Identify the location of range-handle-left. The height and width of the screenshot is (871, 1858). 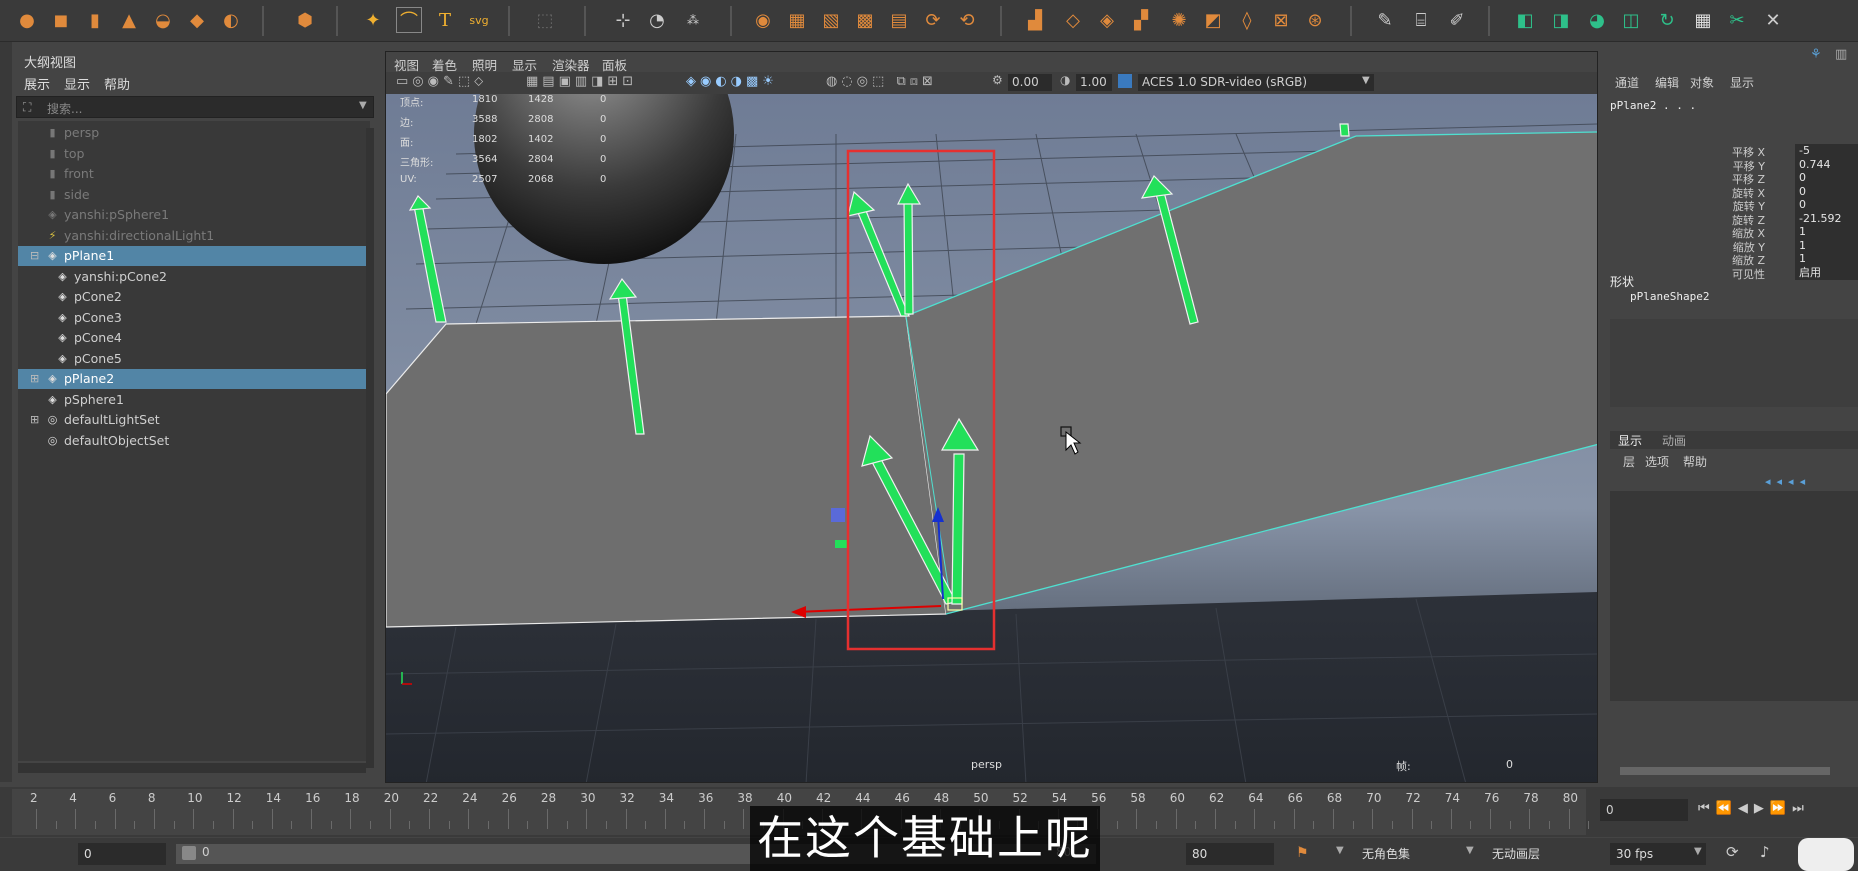
(189, 853).